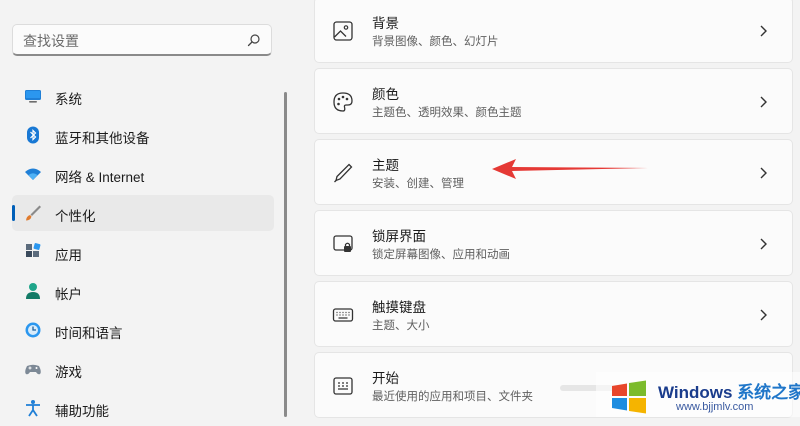 Image resolution: width=800 pixels, height=426 pixels. I want to click on accessibility-icon, so click(33, 408).